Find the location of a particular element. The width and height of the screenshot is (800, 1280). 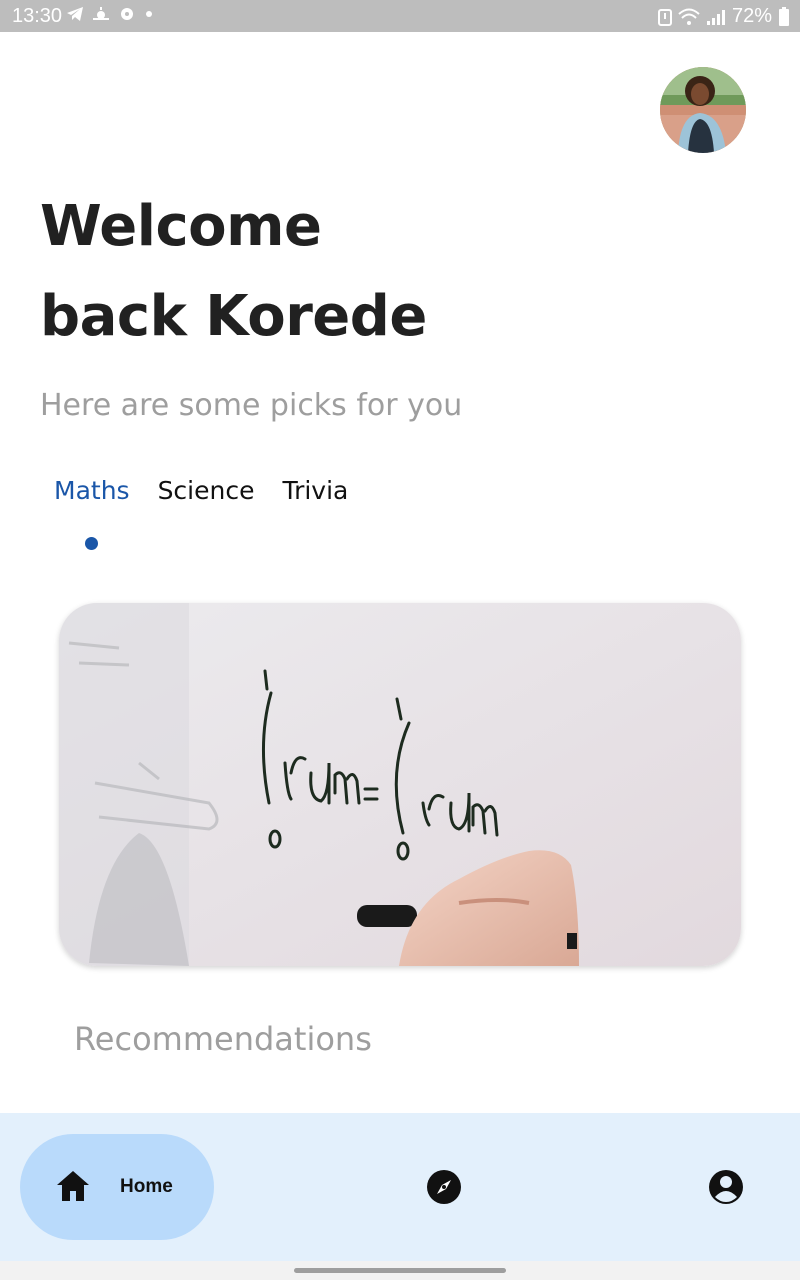

battery-percent: 72% is located at coordinates (751, 16).